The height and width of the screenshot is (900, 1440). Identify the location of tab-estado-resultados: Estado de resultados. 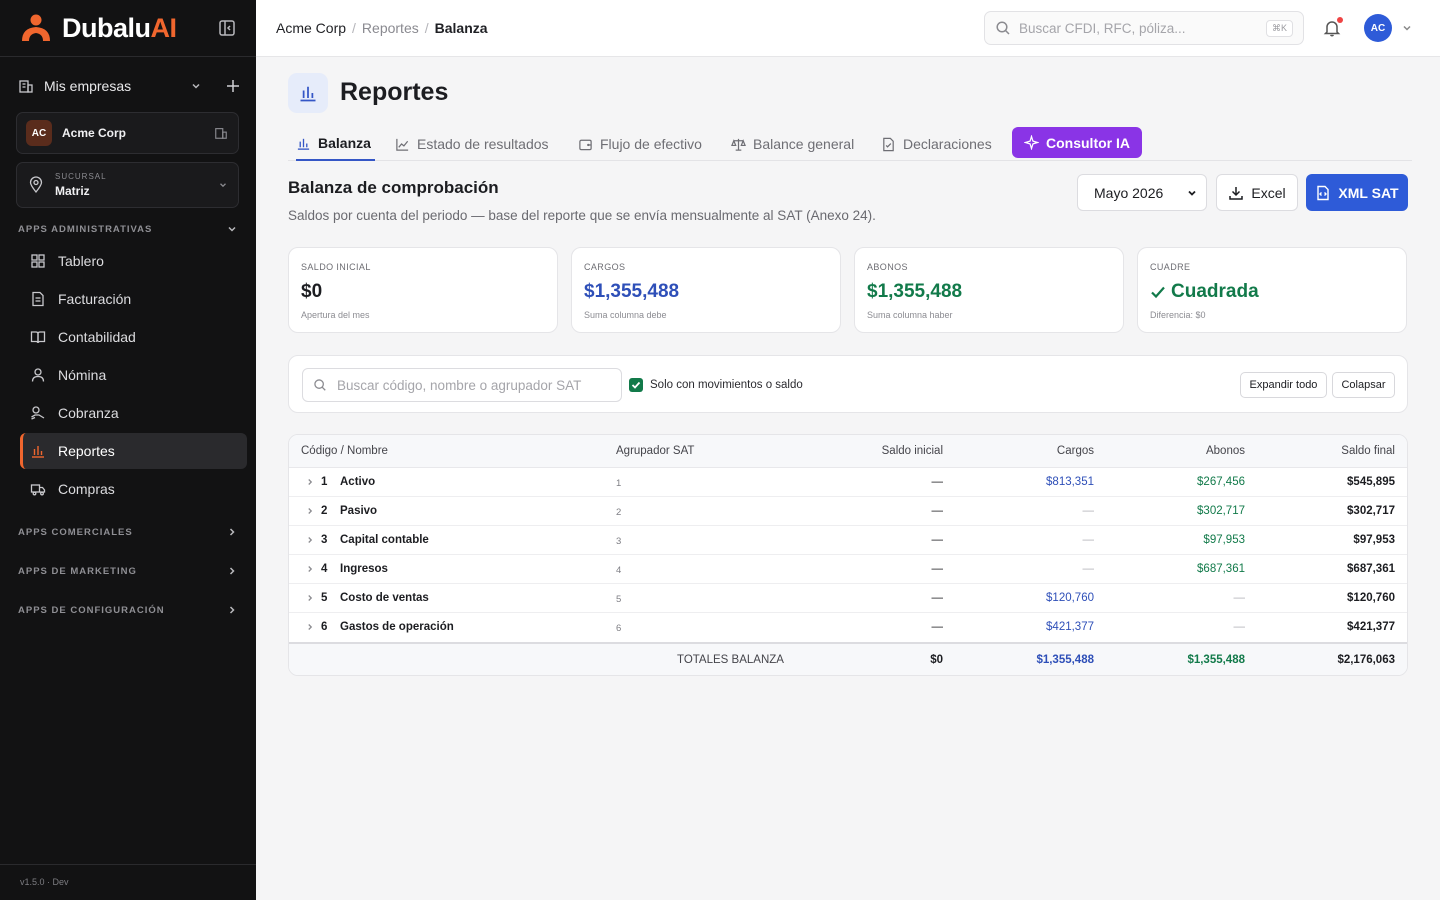
(472, 144).